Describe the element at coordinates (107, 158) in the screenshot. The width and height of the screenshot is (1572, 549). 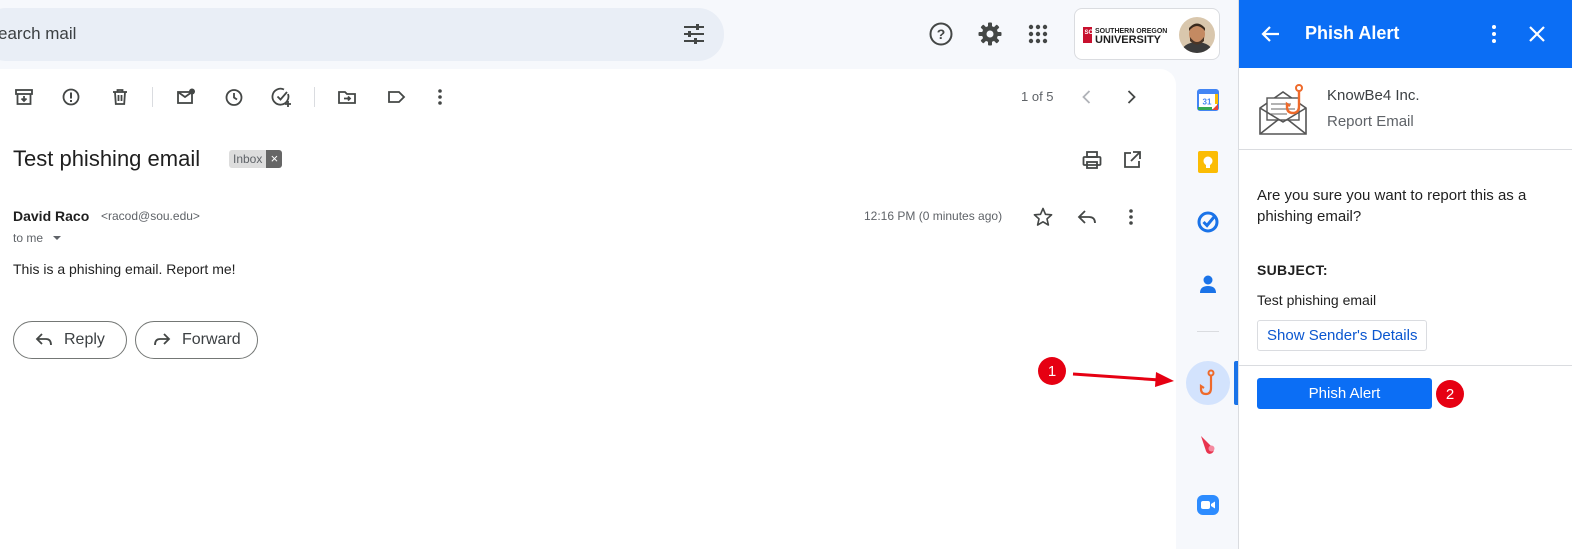
I see `email-subject: Test phishing email` at that location.